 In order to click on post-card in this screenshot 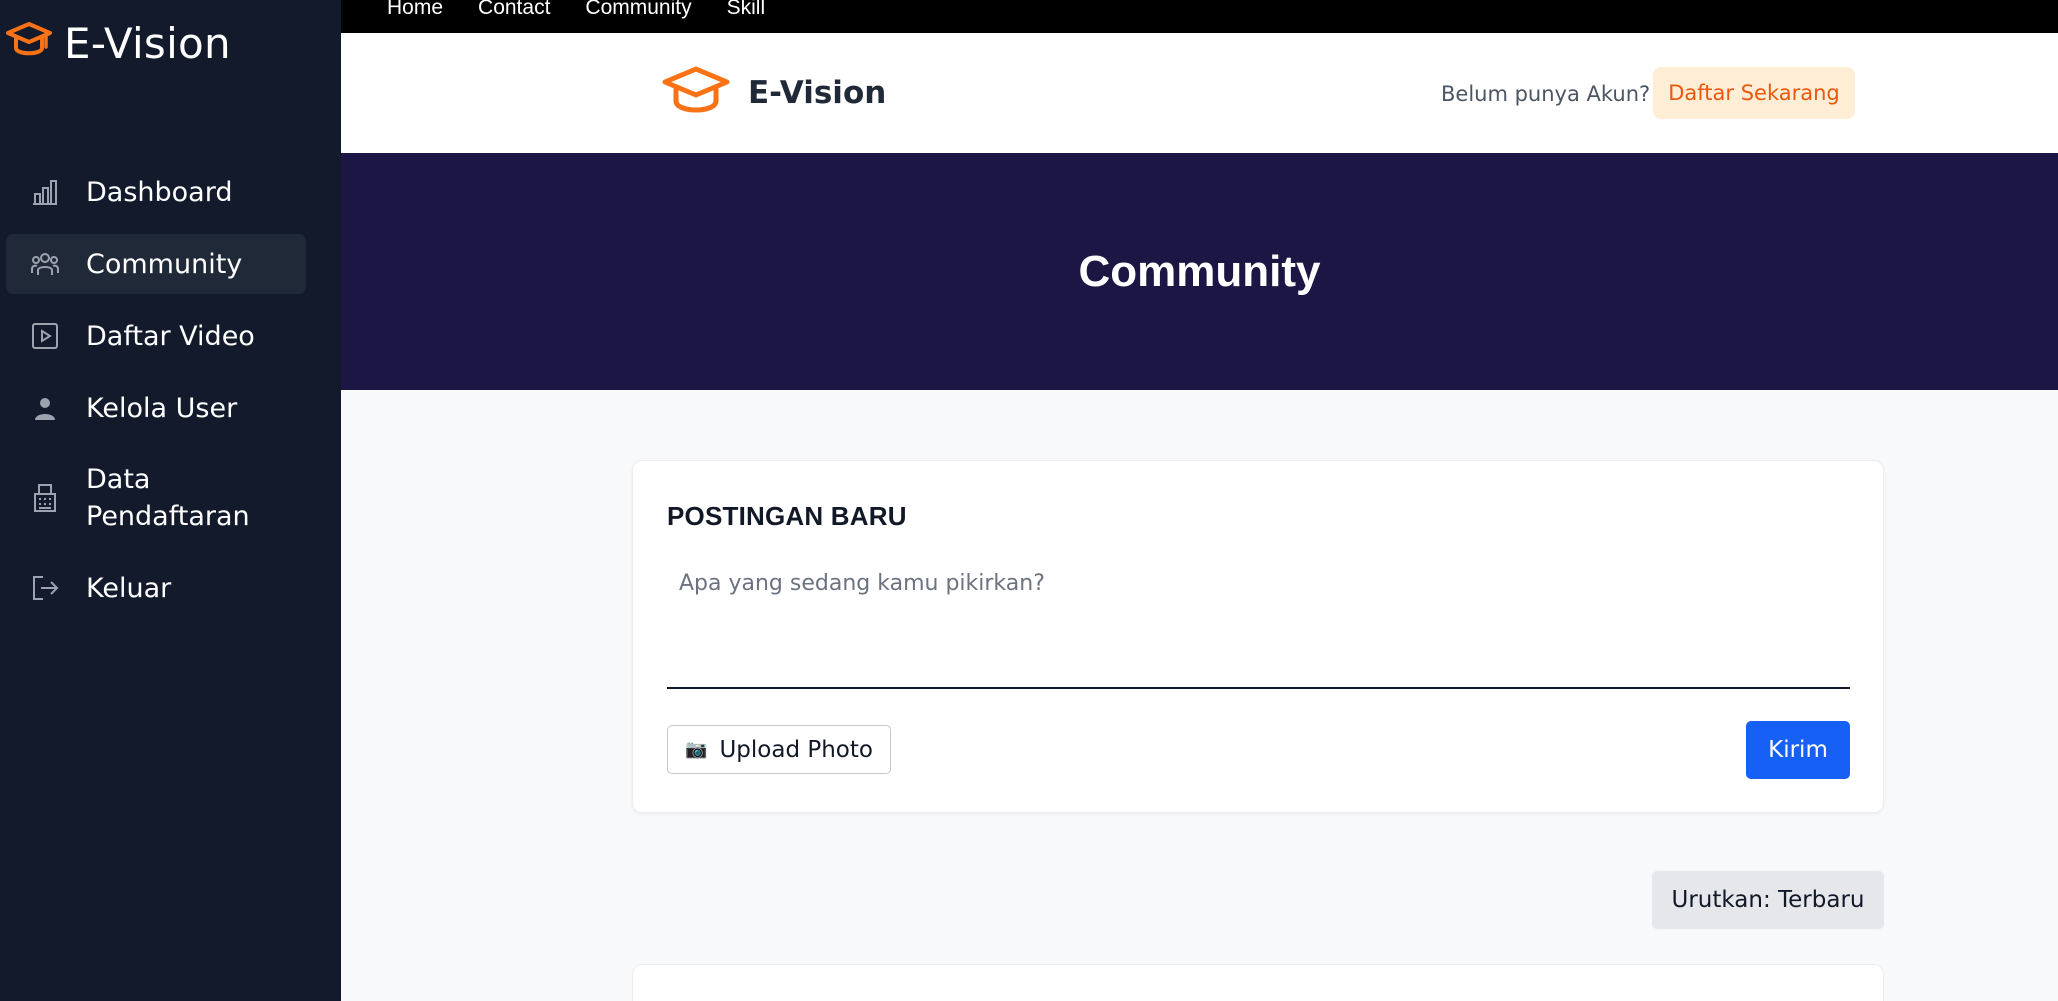, I will do `click(1258, 982)`.